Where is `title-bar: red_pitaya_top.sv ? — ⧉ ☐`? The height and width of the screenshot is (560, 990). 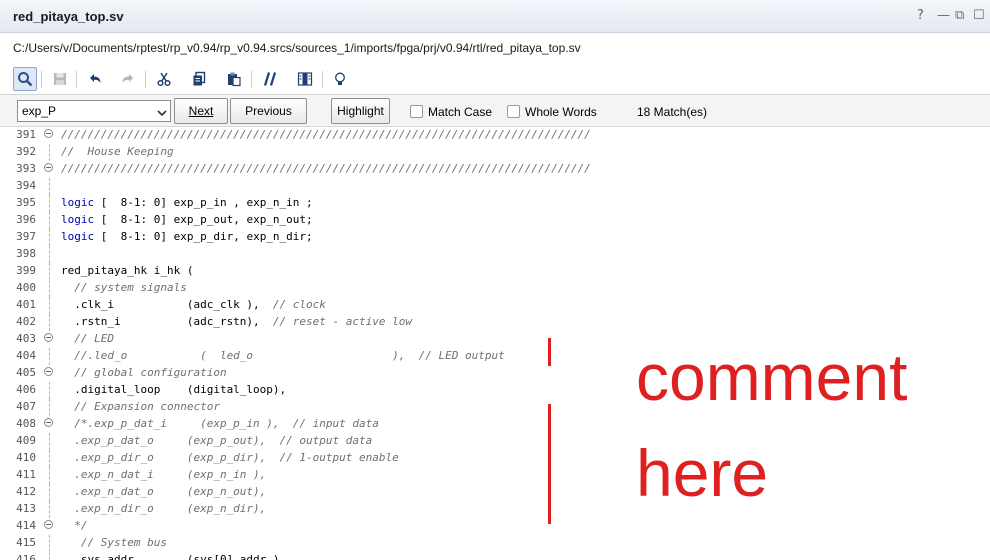
title-bar: red_pitaya_top.sv ? — ⧉ ☐ is located at coordinates (495, 16).